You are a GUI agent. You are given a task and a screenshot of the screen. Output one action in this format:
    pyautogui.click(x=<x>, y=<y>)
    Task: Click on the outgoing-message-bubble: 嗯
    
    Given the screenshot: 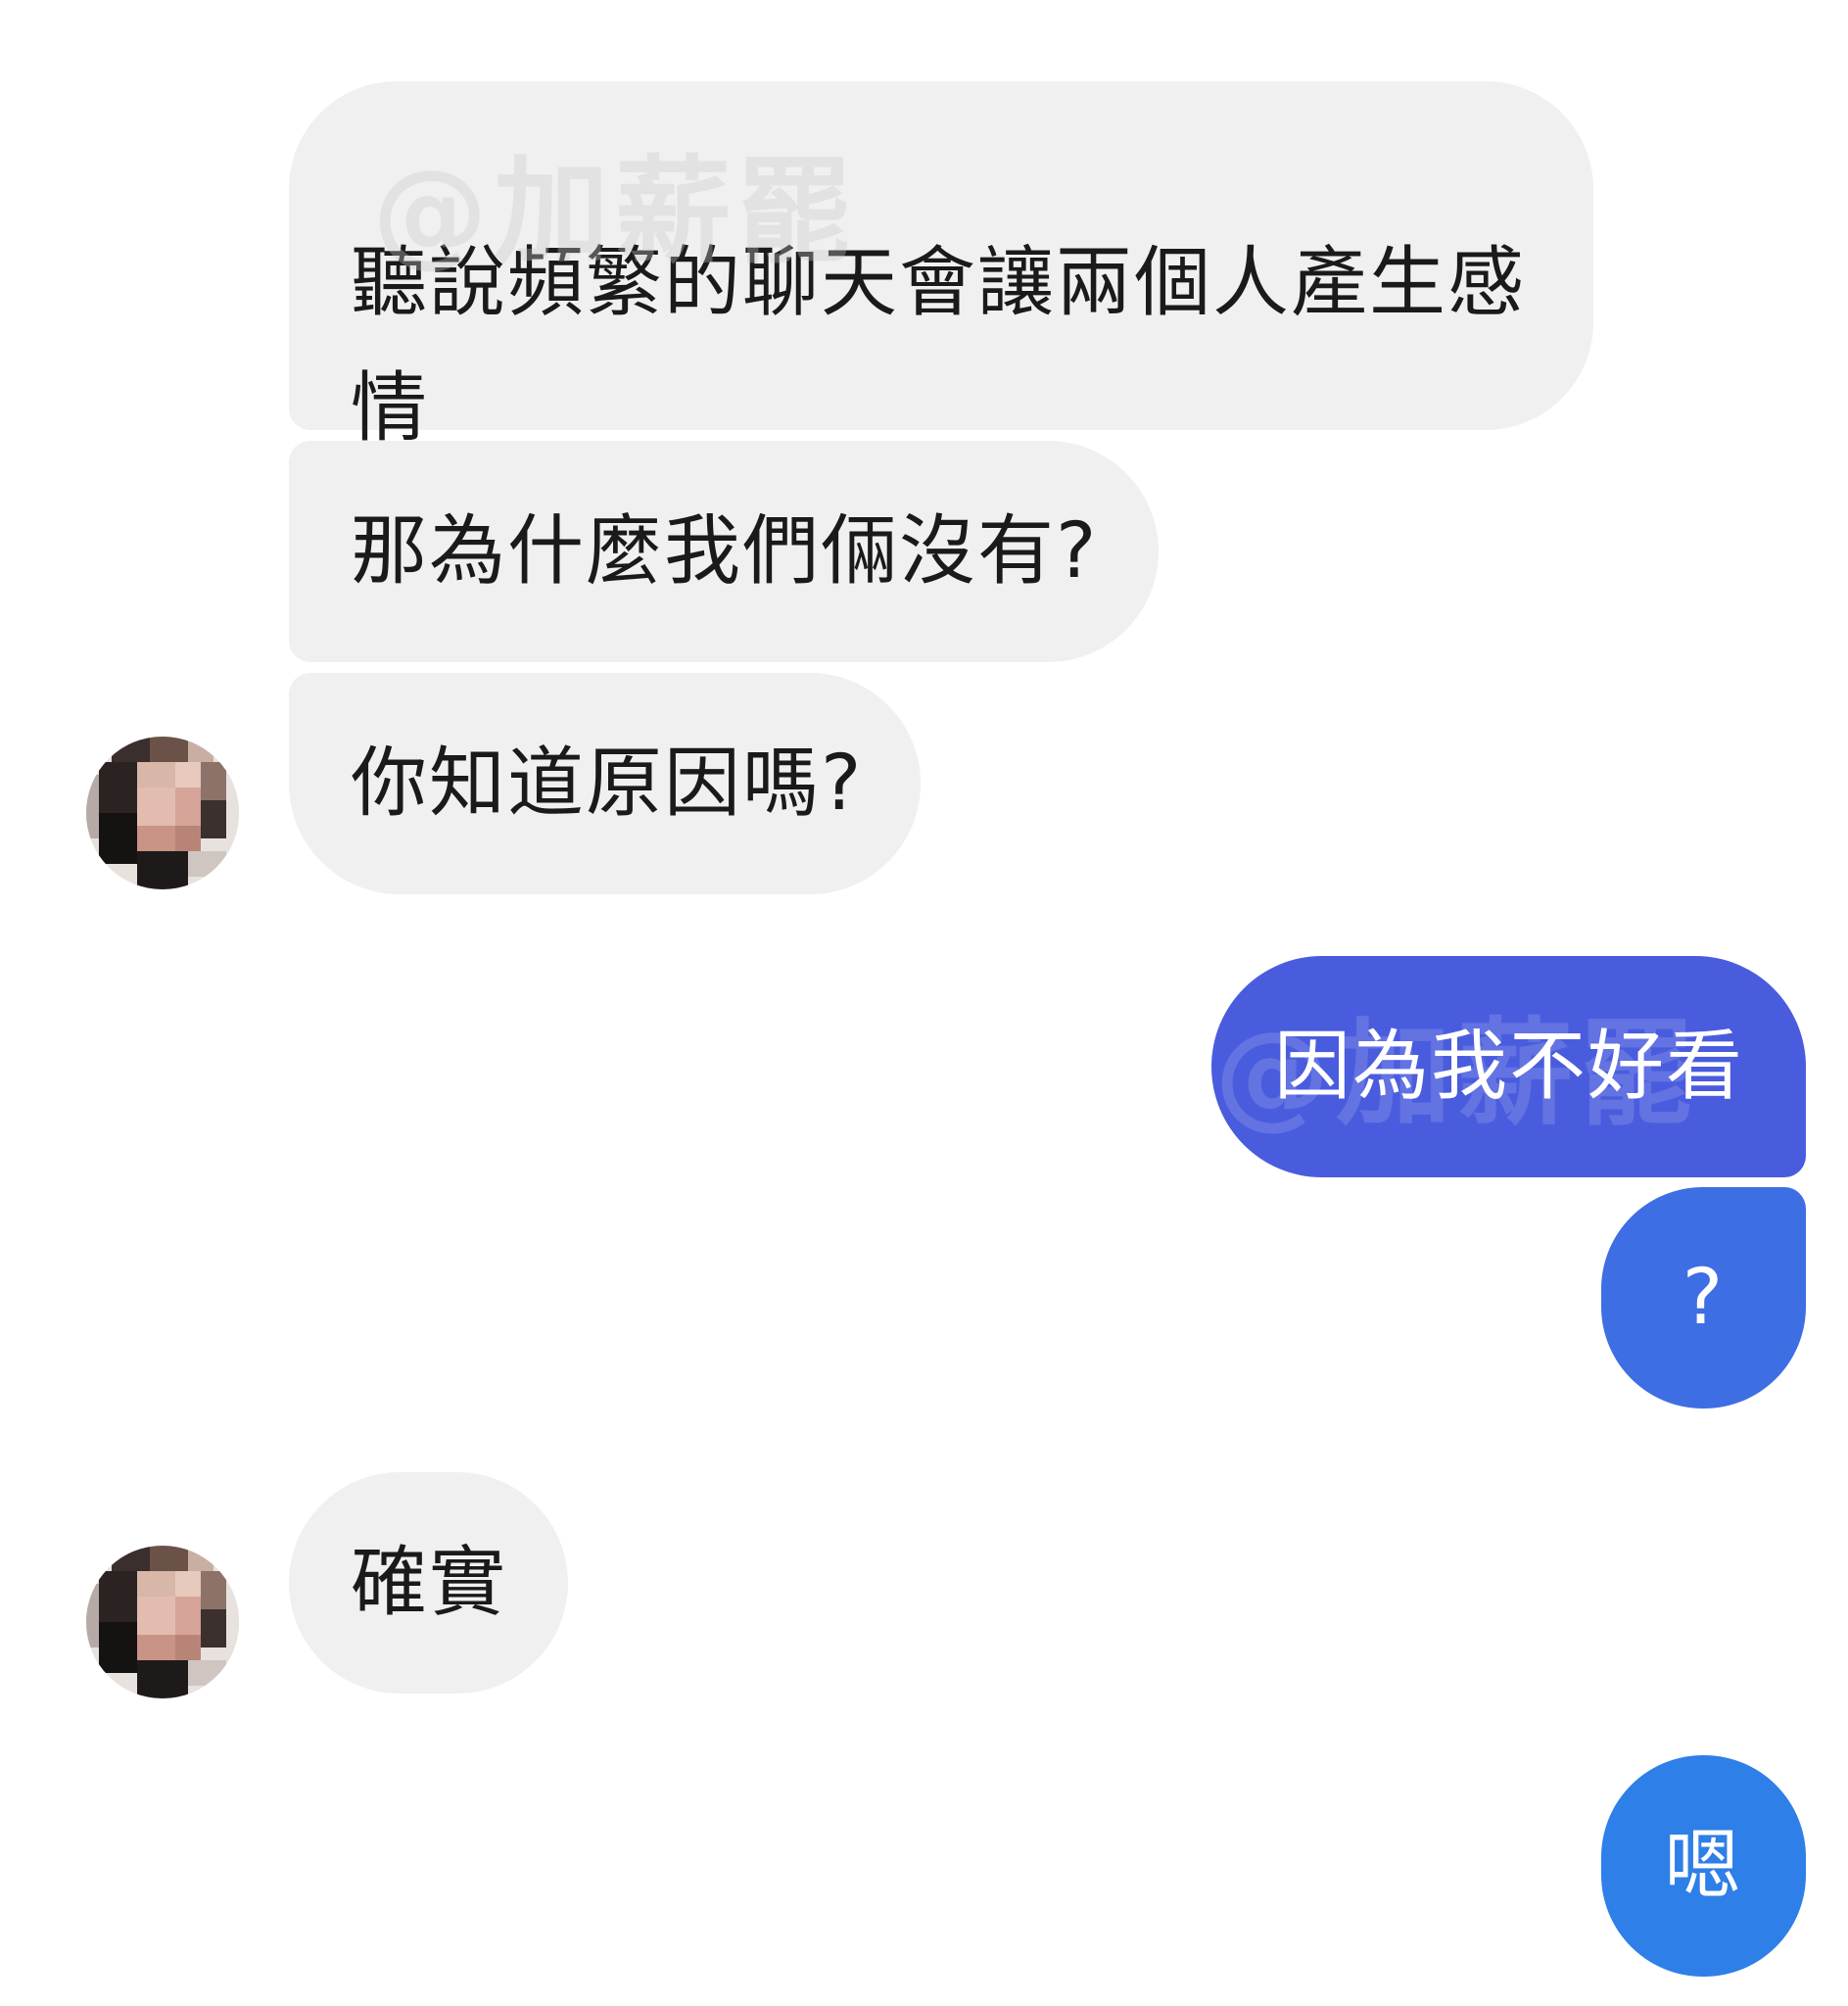 What is the action you would take?
    pyautogui.click(x=1703, y=1866)
    